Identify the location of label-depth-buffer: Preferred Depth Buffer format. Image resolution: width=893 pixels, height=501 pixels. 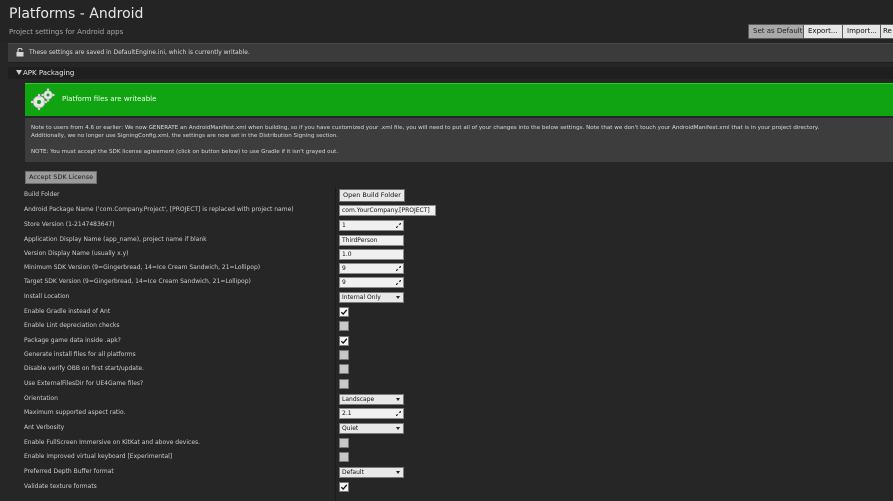
(69, 471).